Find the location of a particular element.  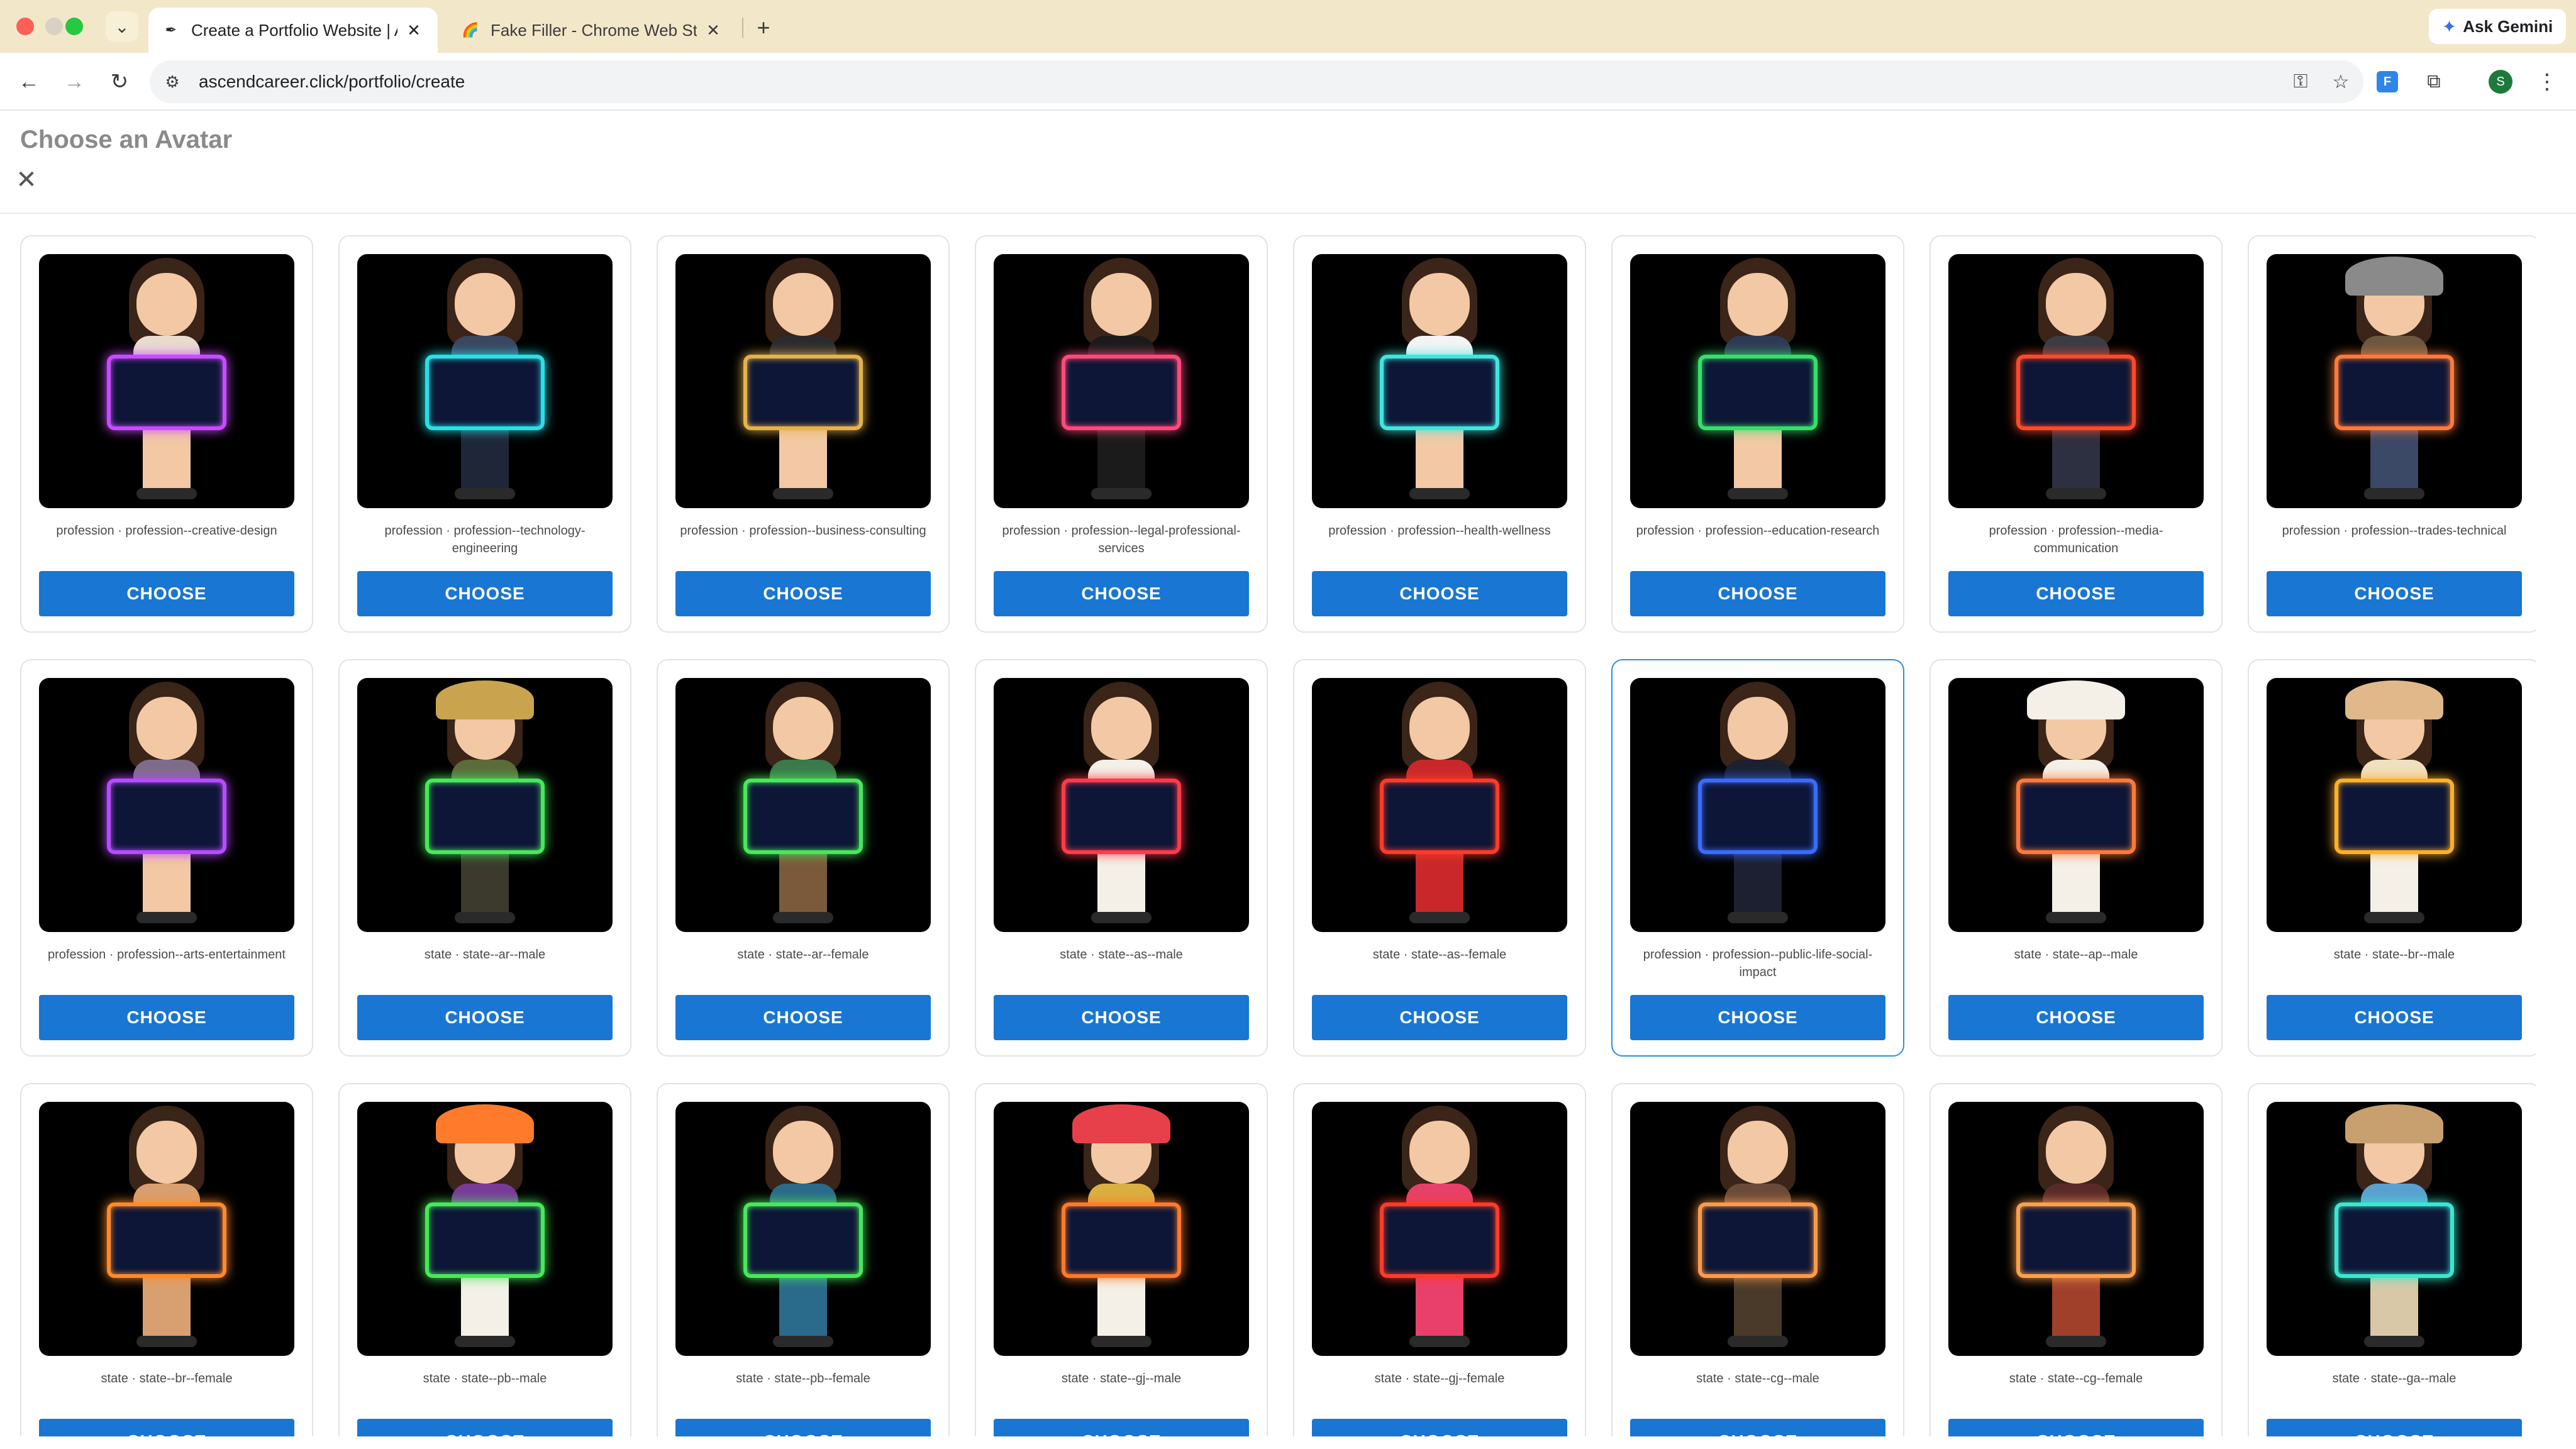

avatar-card: state · state--as--female CHOOSE is located at coordinates (1439, 858).